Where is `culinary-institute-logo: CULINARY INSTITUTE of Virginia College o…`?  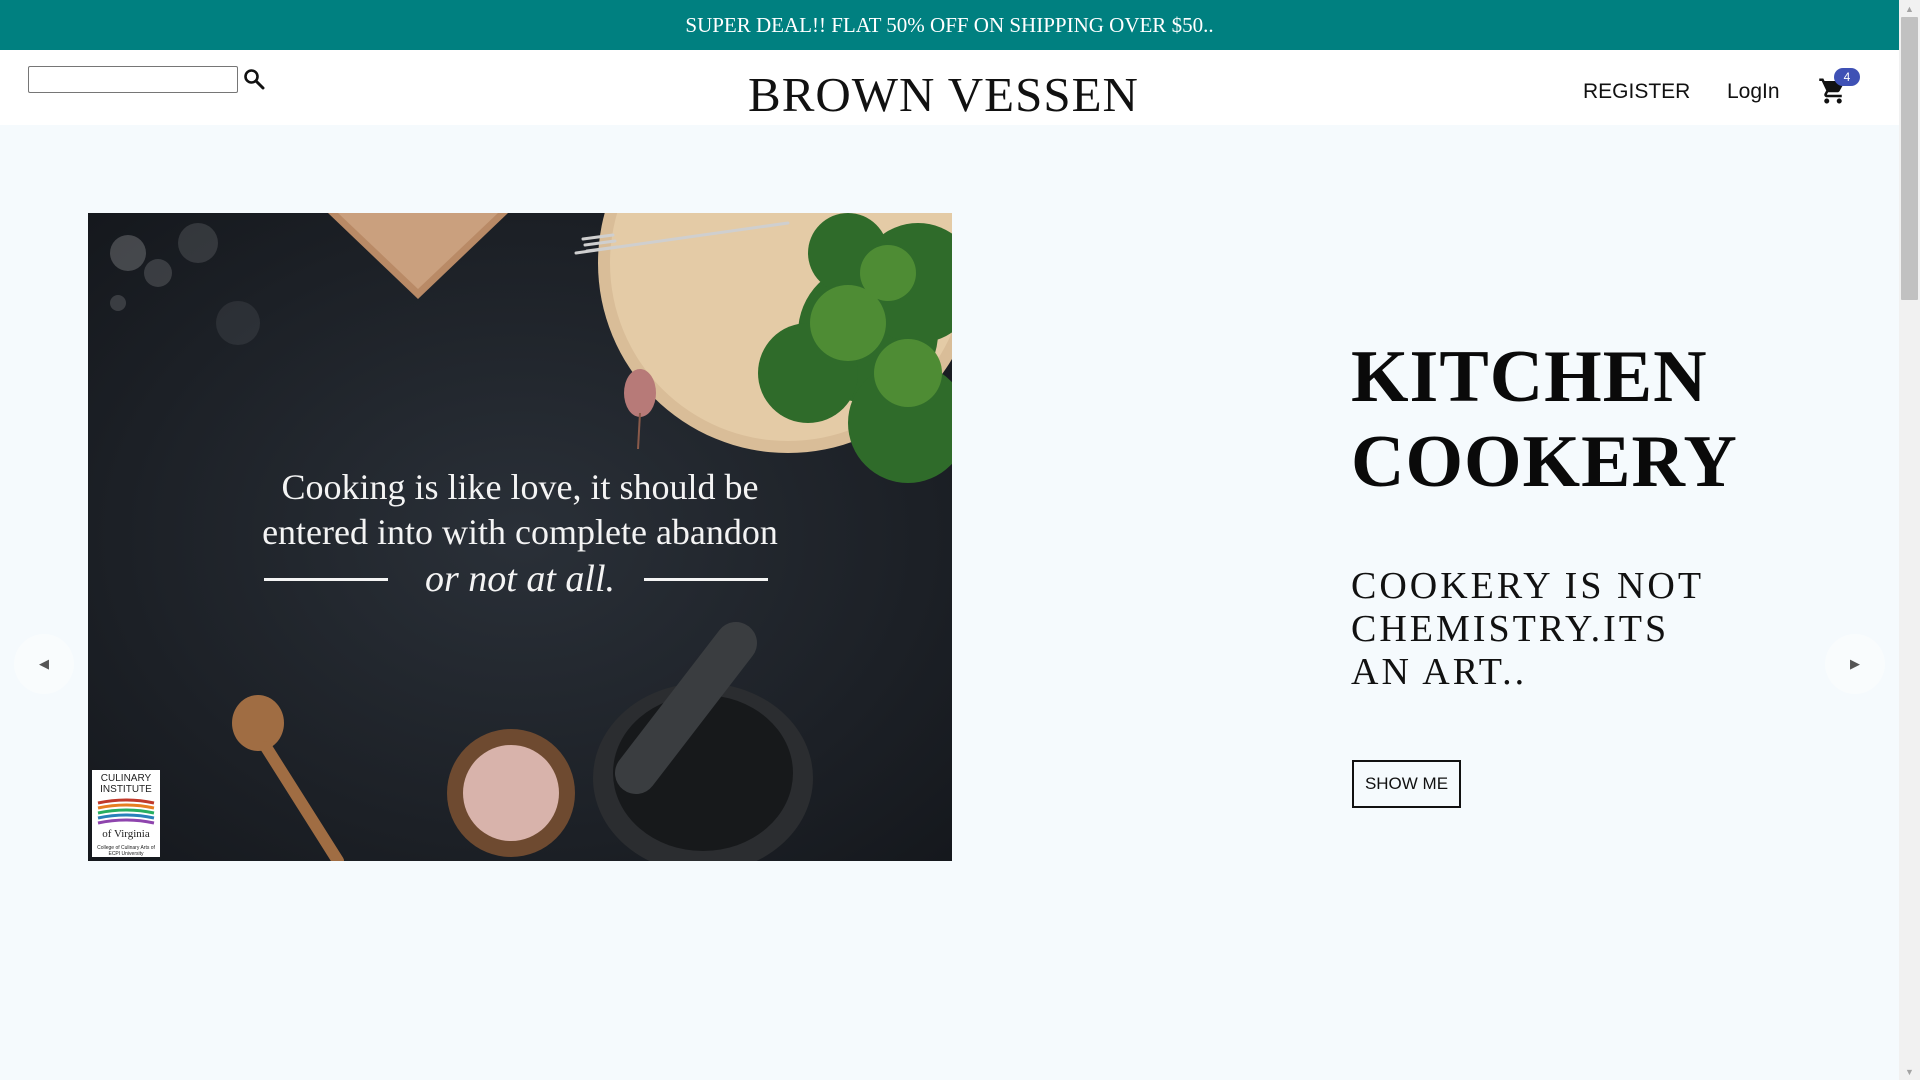
culinary-institute-logo: CULINARY INSTITUTE of Virginia College o… is located at coordinates (126, 813).